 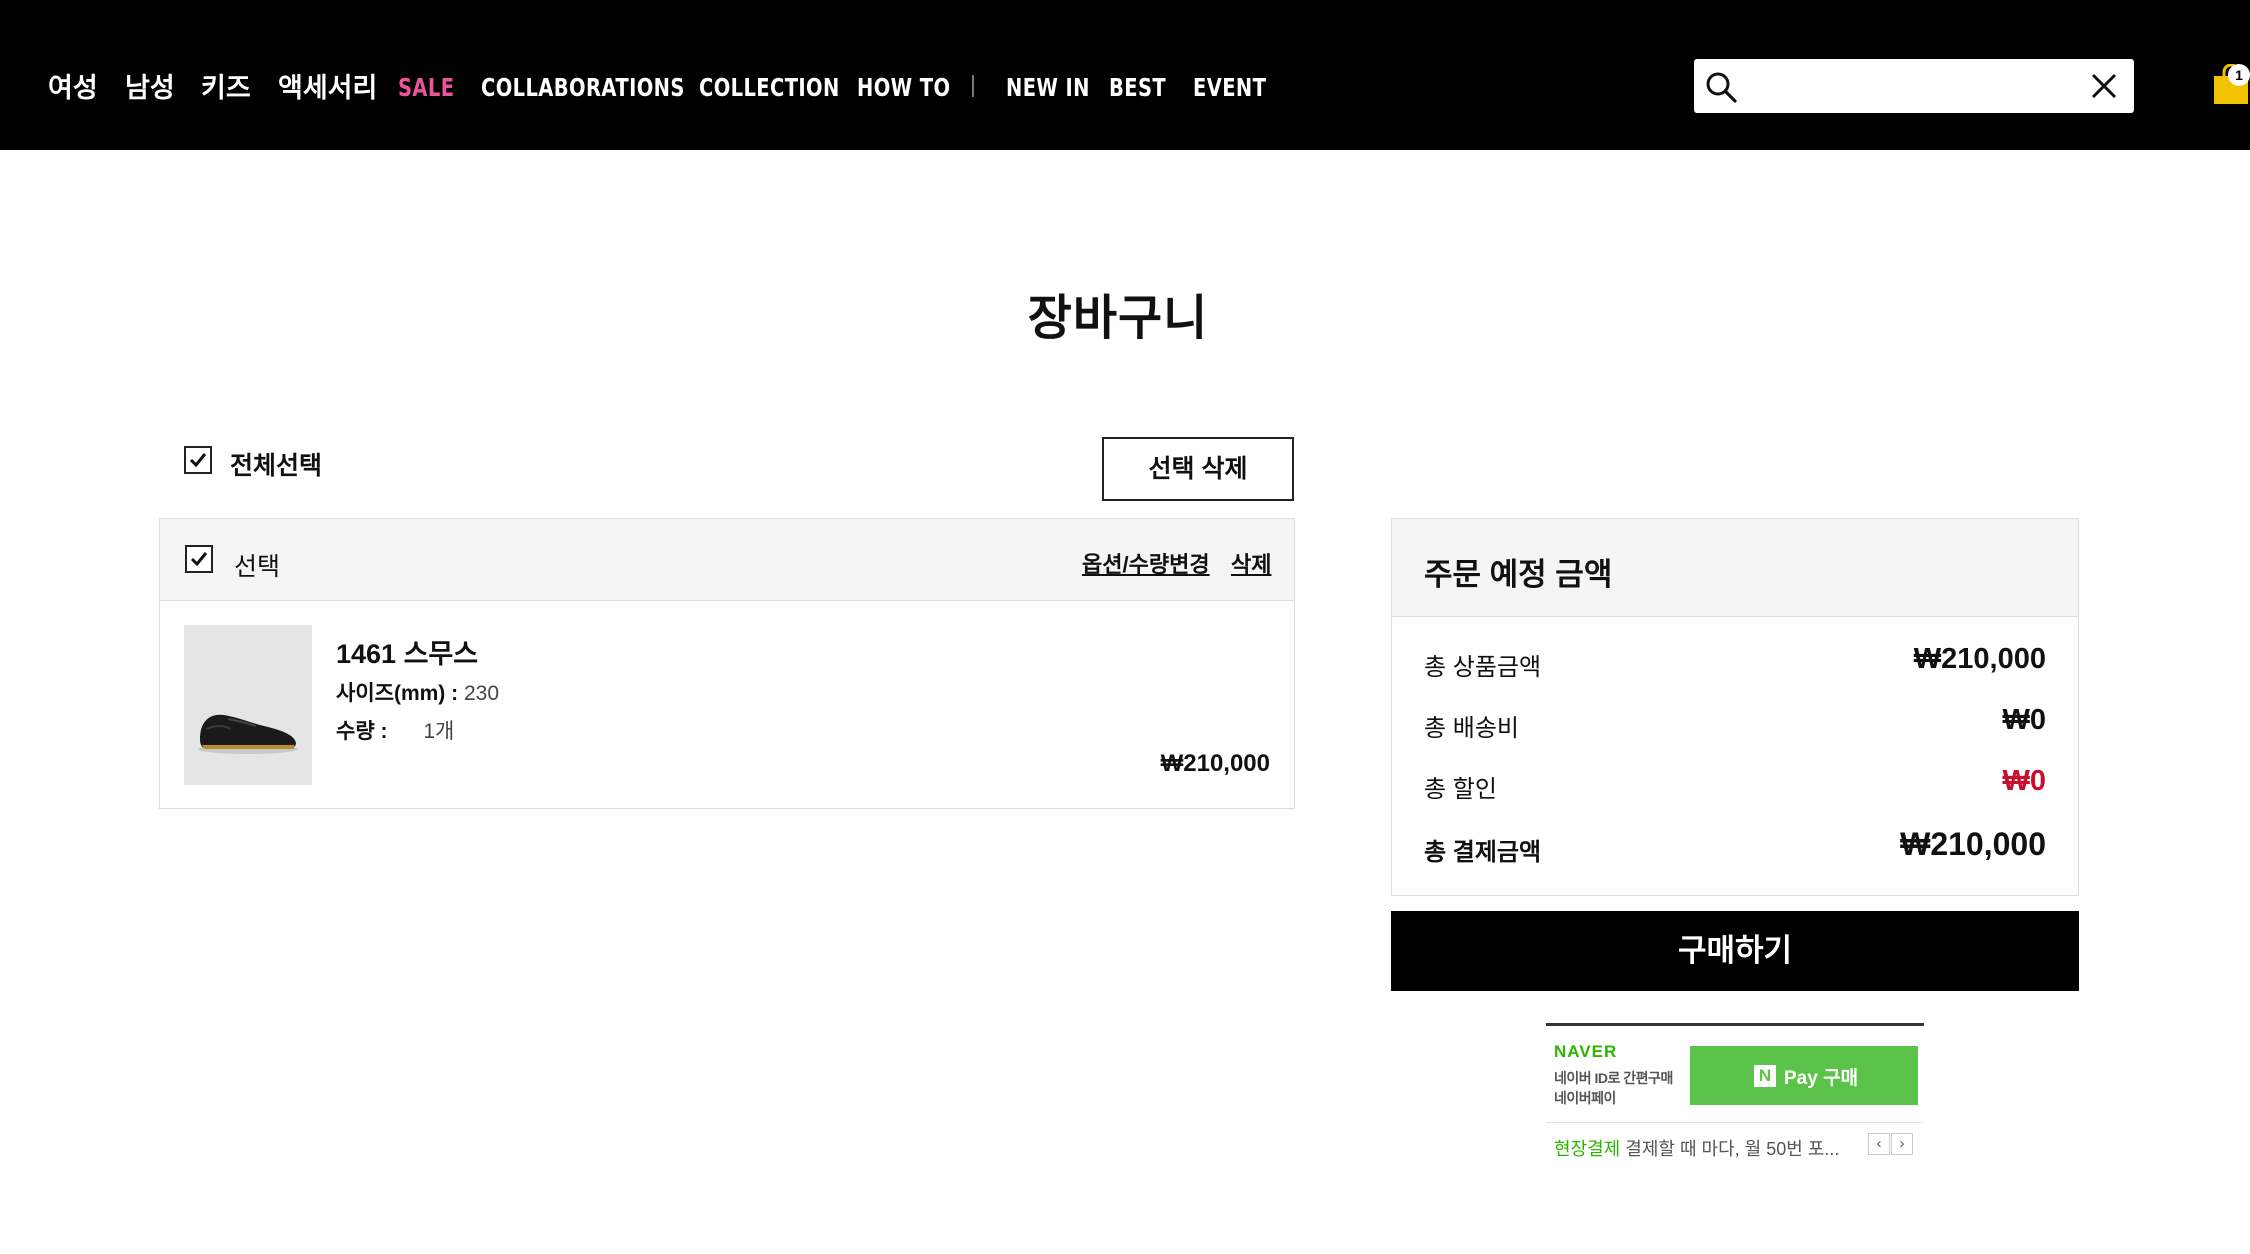 What do you see at coordinates (1821, 1078) in the screenshot?
I see `naver-pay-button-label: Pay 구매` at bounding box center [1821, 1078].